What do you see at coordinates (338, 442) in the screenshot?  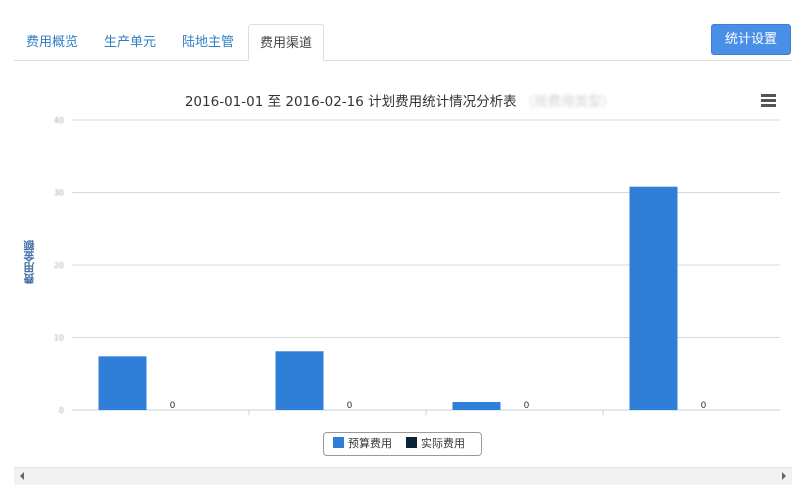 I see `legend-swatch-budget` at bounding box center [338, 442].